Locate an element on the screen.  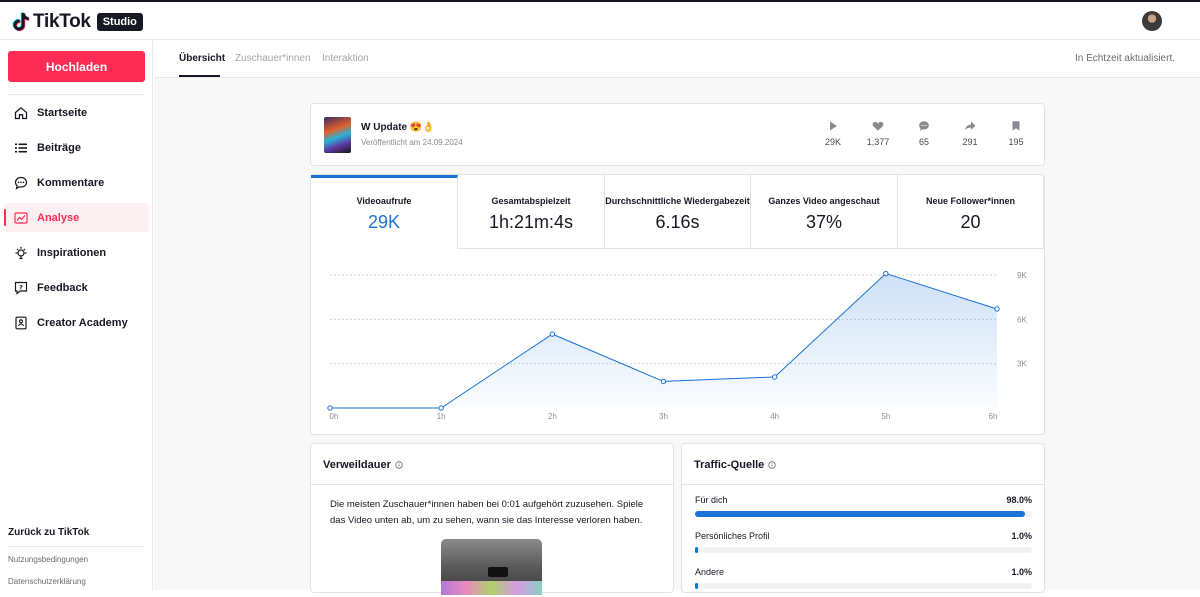
card-title-text: Traffic-Quelle is located at coordinates (729, 465).